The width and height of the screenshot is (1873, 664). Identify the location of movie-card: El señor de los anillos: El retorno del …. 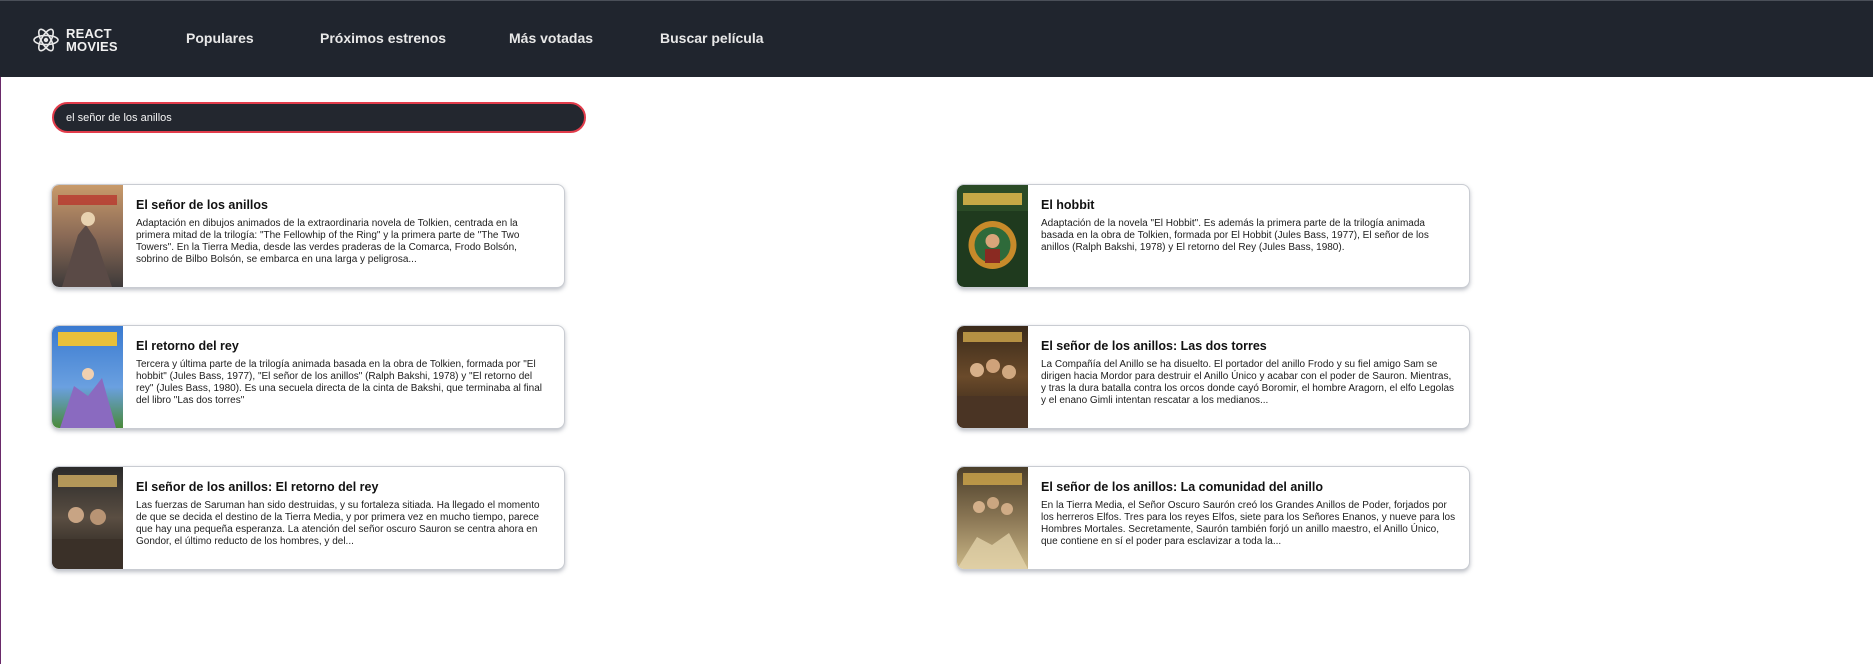
(308, 518).